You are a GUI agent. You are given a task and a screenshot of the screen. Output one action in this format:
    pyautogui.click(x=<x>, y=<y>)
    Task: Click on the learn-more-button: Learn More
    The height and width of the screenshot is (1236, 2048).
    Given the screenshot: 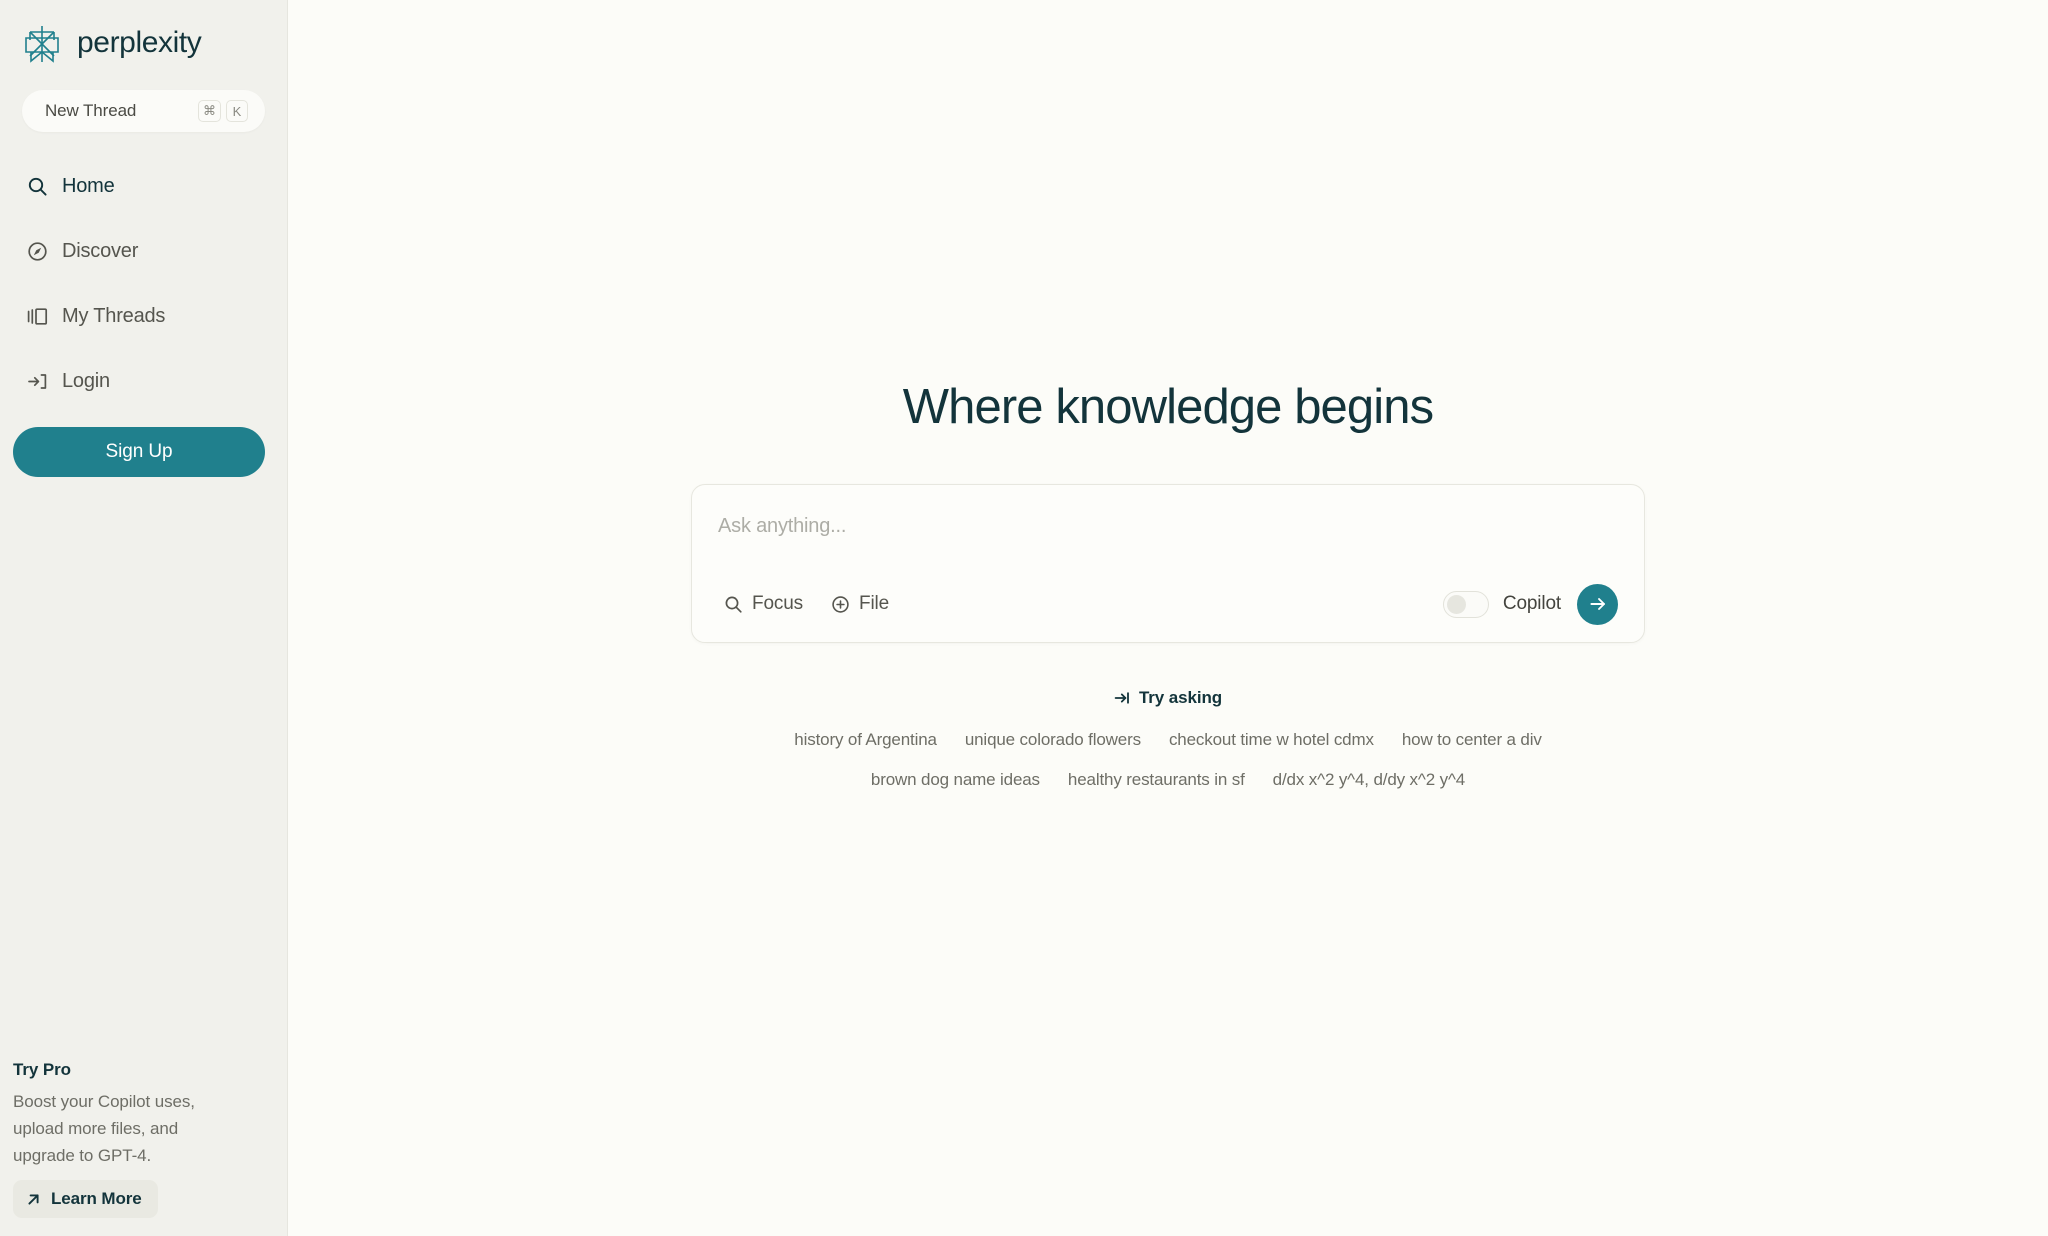 What is the action you would take?
    pyautogui.click(x=85, y=1199)
    